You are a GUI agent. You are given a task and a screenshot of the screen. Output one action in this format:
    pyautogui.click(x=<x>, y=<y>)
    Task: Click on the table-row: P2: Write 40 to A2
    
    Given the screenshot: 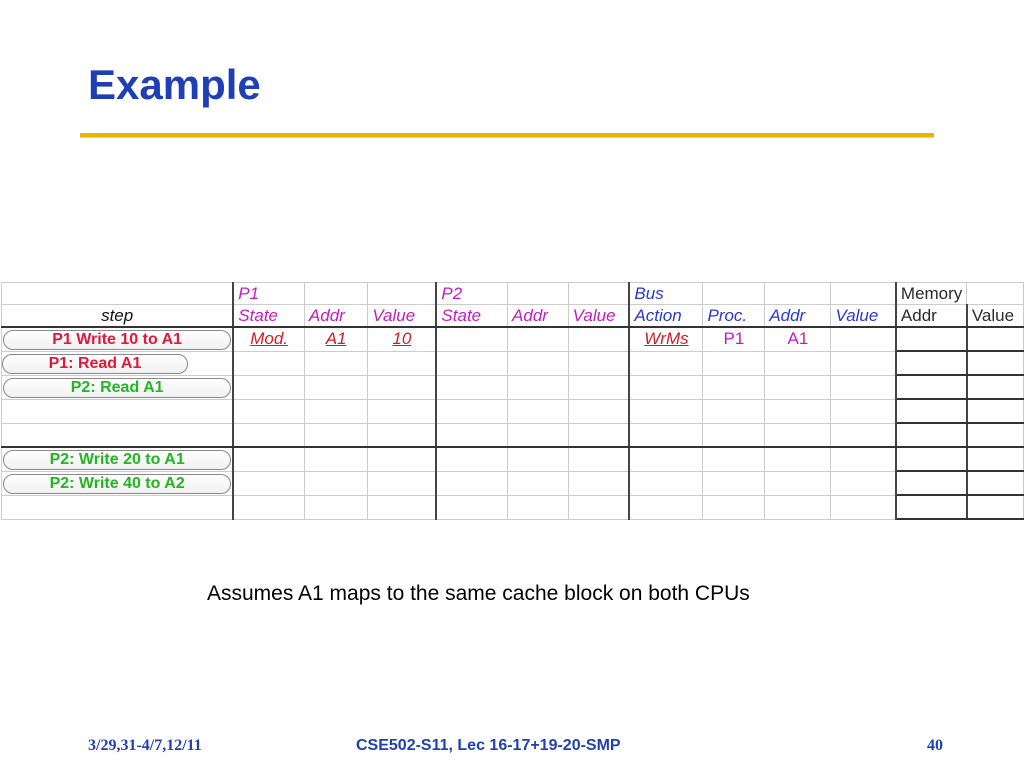 What is the action you would take?
    pyautogui.click(x=512, y=483)
    